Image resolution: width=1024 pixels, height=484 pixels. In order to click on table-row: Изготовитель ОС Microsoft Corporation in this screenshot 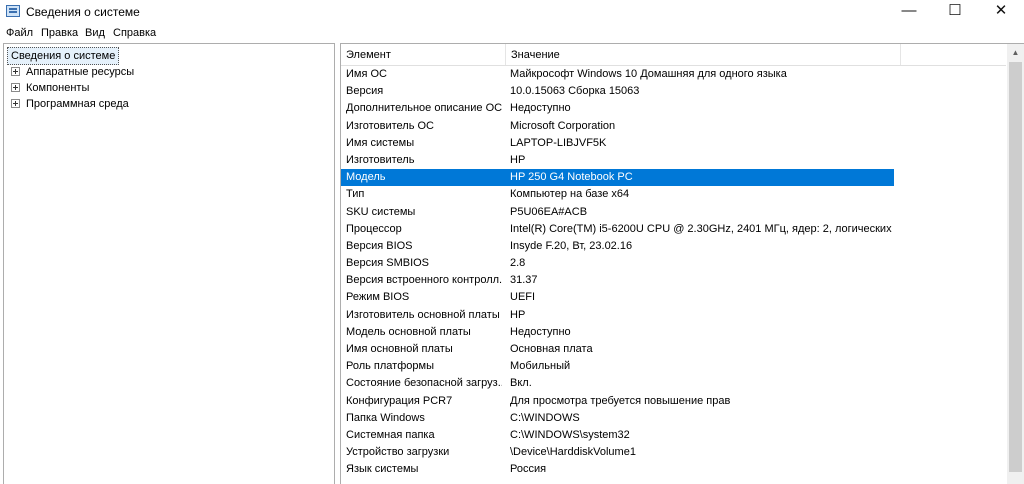, I will do `click(673, 126)`.